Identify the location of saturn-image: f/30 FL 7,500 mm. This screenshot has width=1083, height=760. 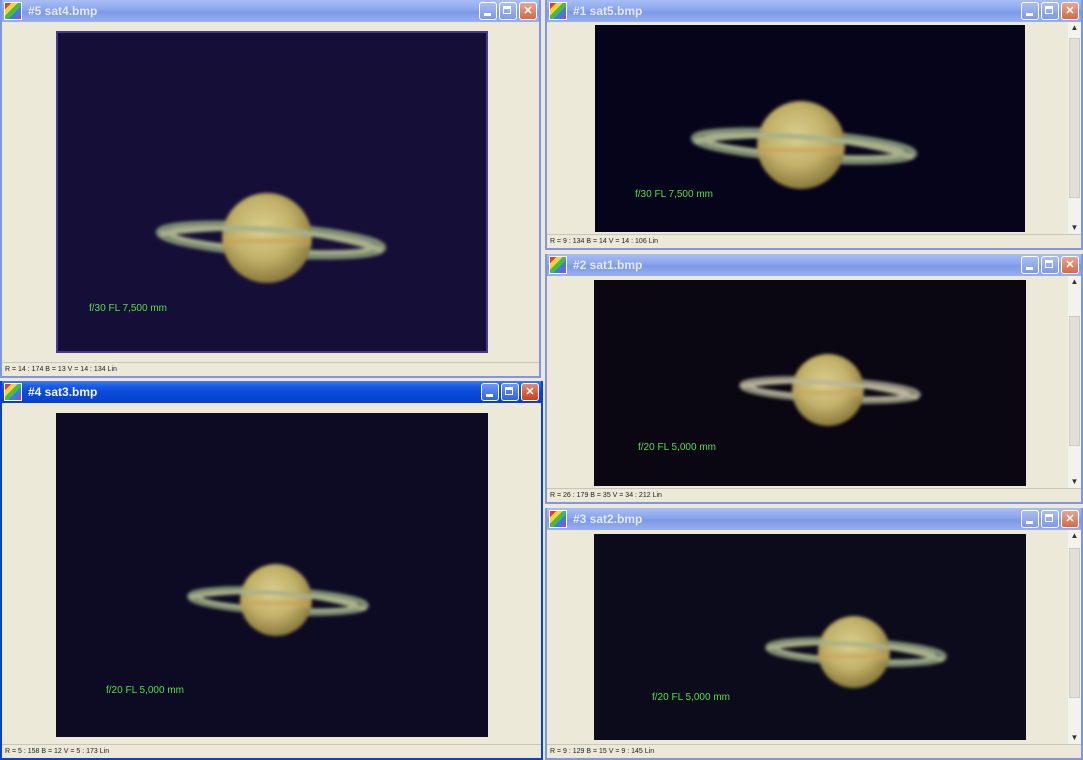
(810, 128).